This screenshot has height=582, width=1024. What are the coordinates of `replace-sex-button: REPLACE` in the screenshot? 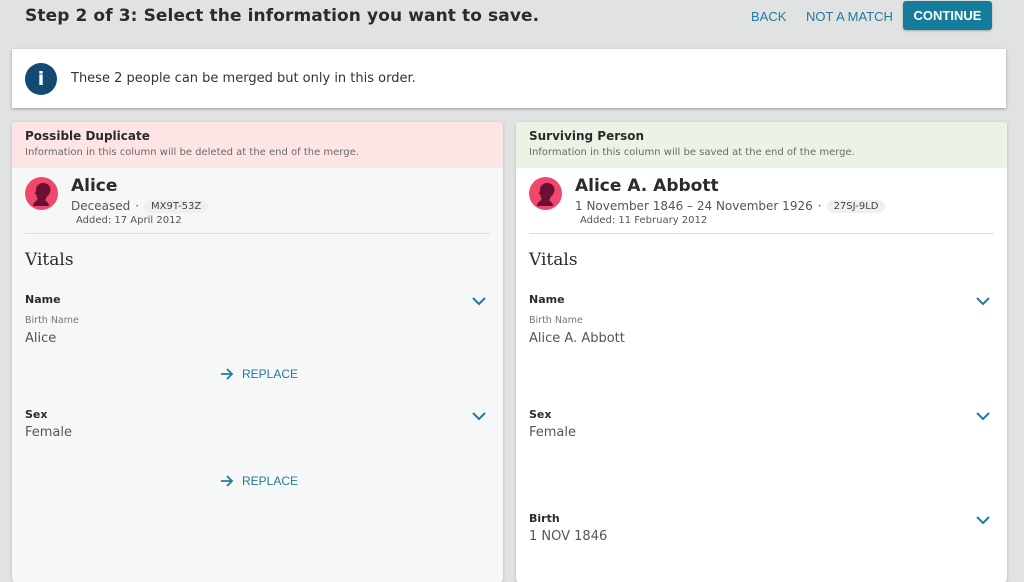 It's located at (259, 481).